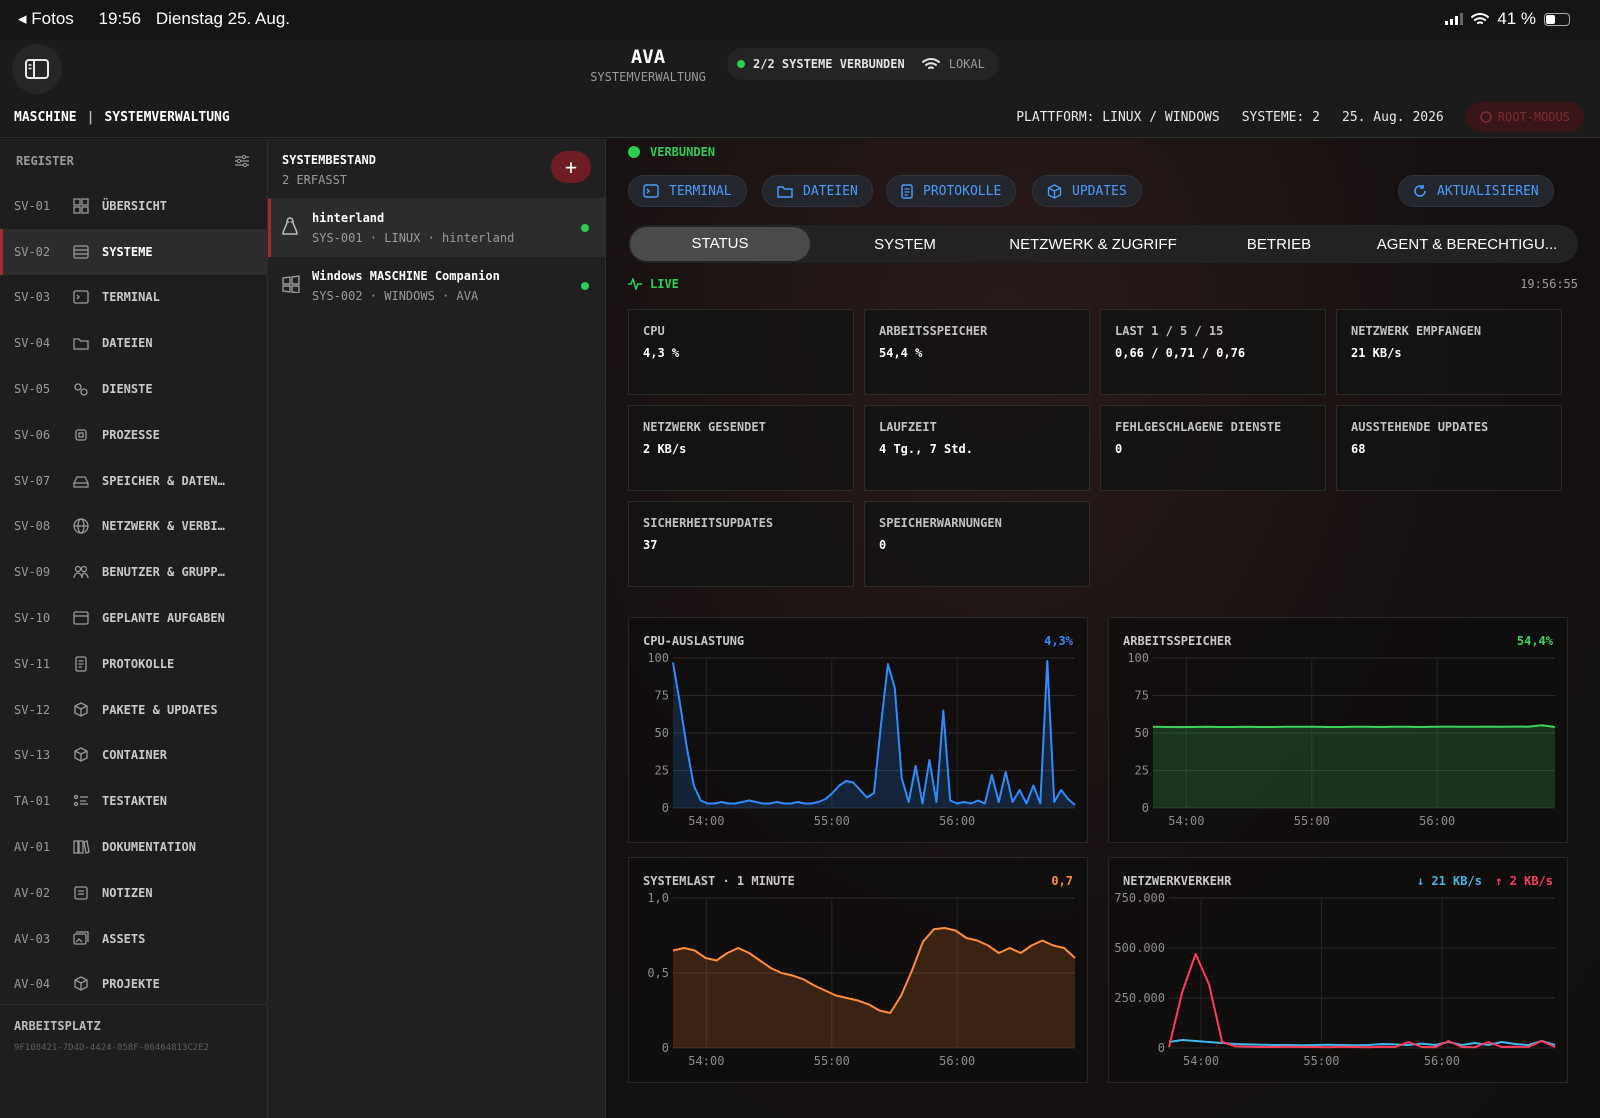 Image resolution: width=1600 pixels, height=1118 pixels. Describe the element at coordinates (662, 733) in the screenshot. I see `y-tick-label: 50` at that location.